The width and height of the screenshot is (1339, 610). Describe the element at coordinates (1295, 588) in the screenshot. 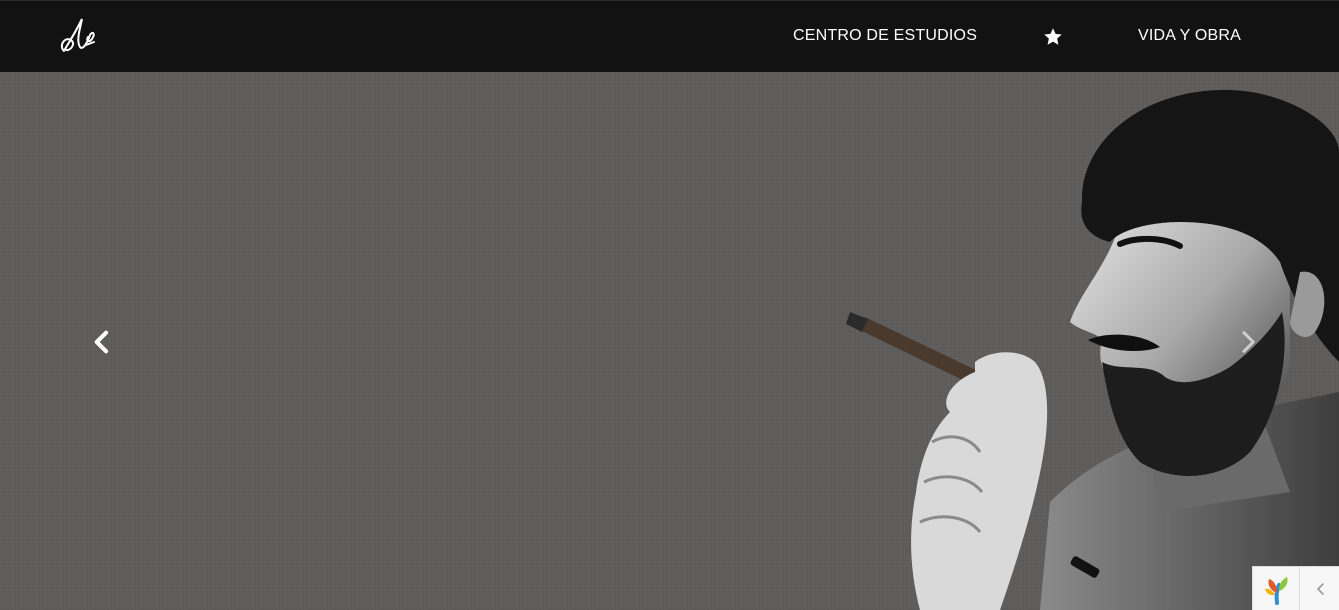

I see `floating-widget` at that location.